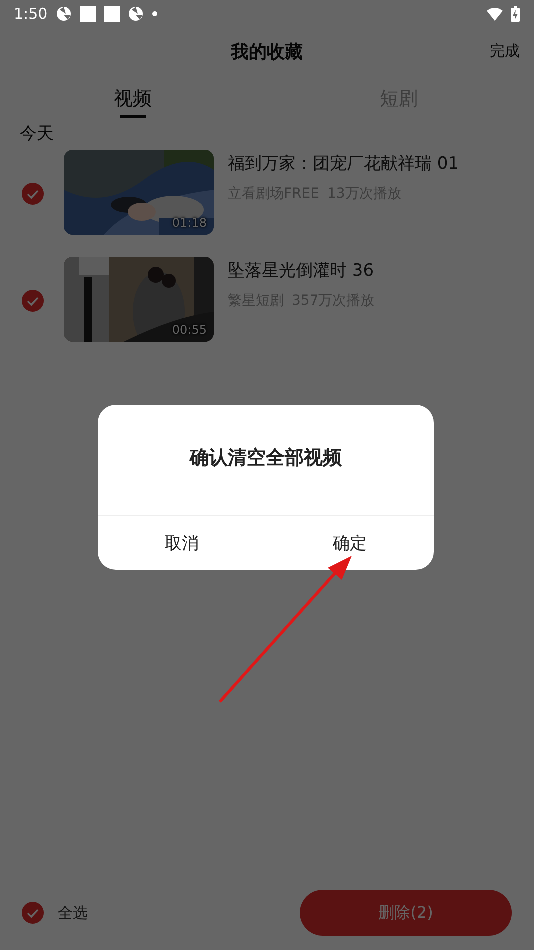 The width and height of the screenshot is (534, 950). What do you see at coordinates (133, 98) in the screenshot?
I see `tab: 视频` at bounding box center [133, 98].